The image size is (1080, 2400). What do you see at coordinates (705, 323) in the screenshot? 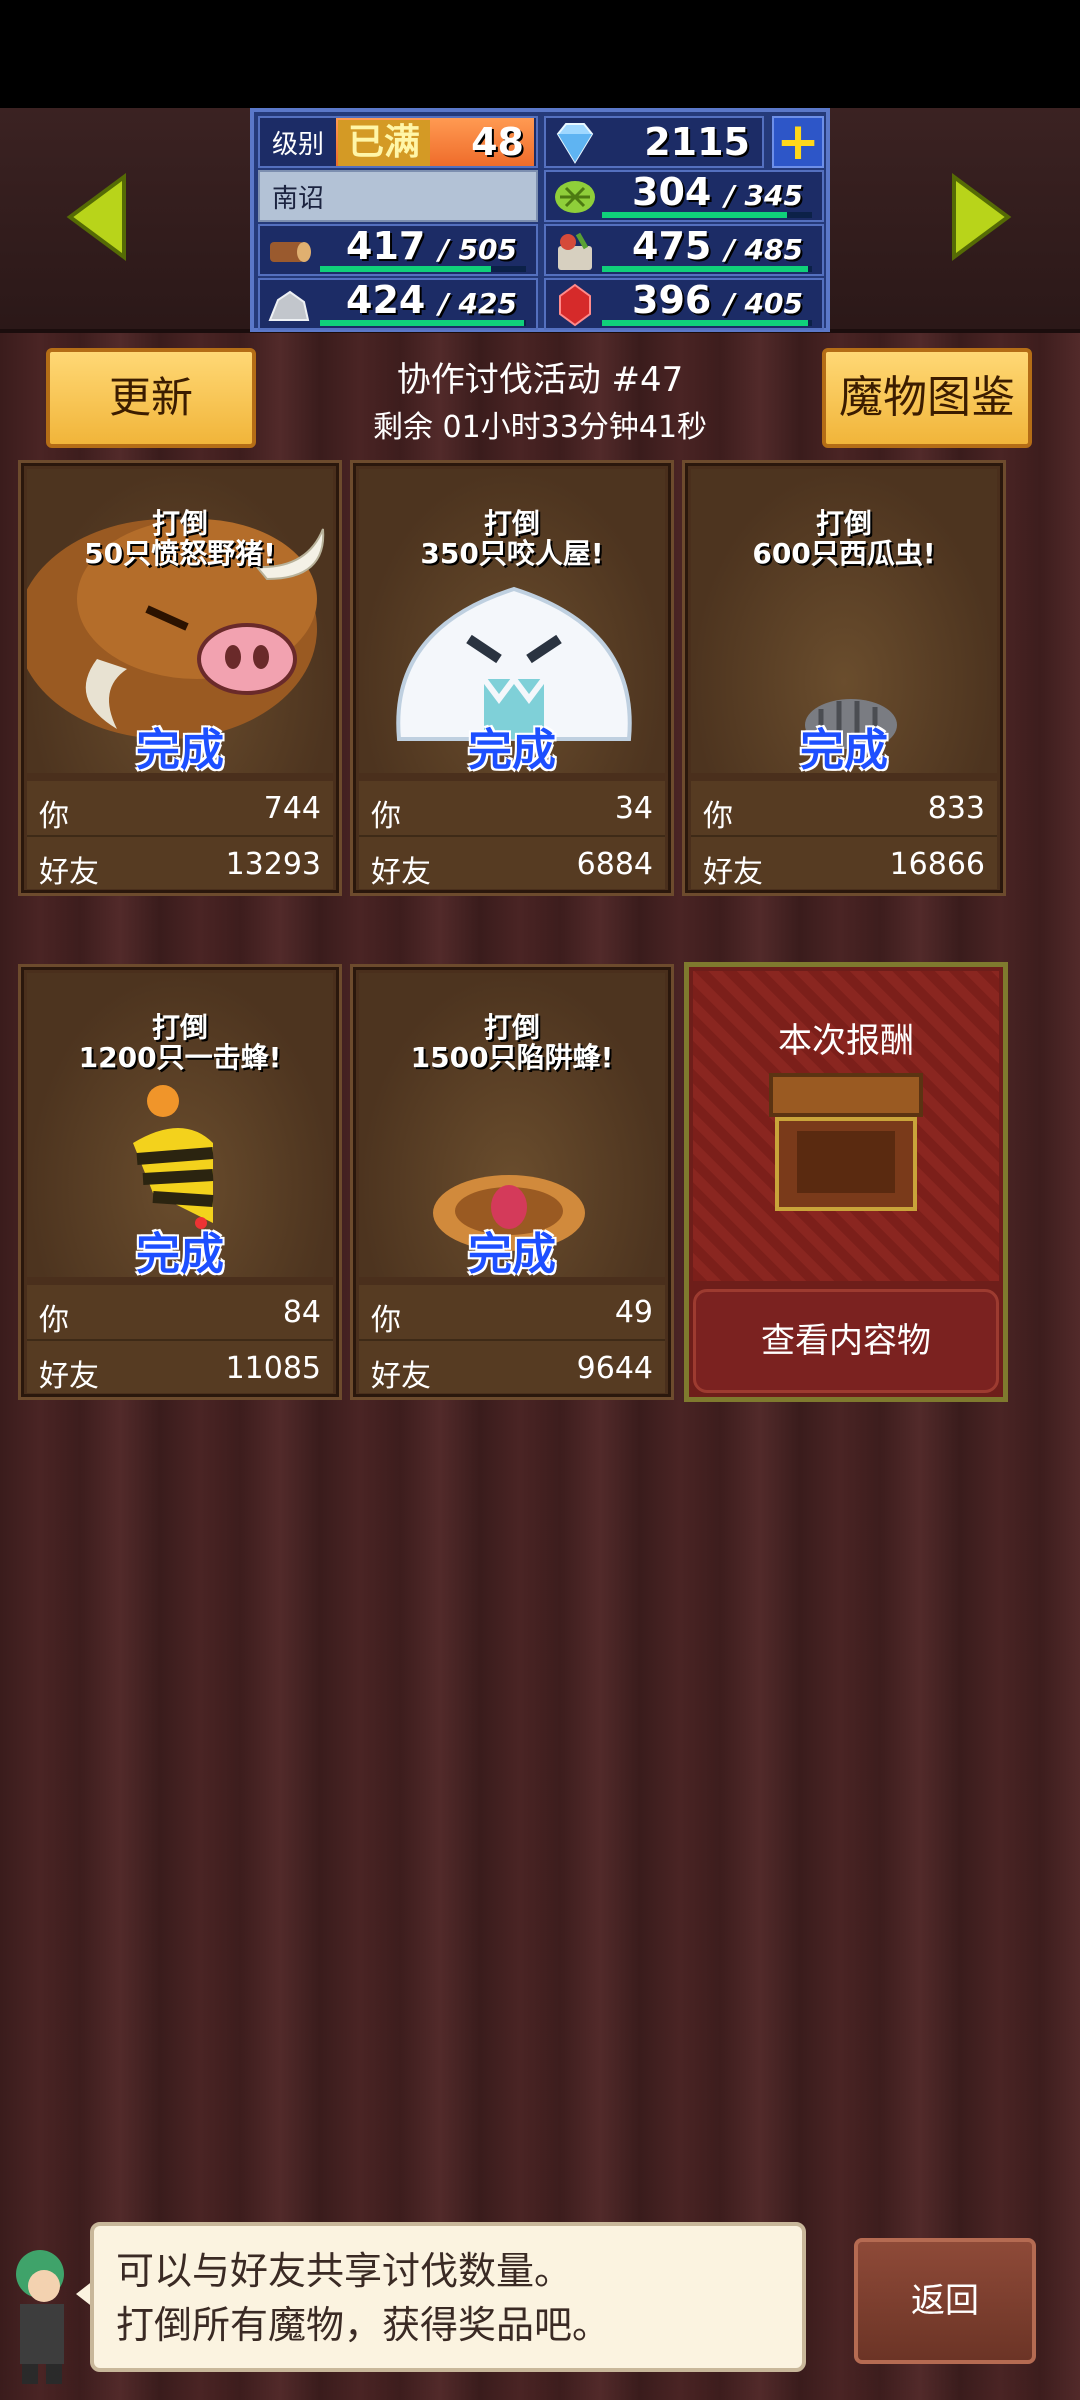
I see `ruby-gauge` at bounding box center [705, 323].